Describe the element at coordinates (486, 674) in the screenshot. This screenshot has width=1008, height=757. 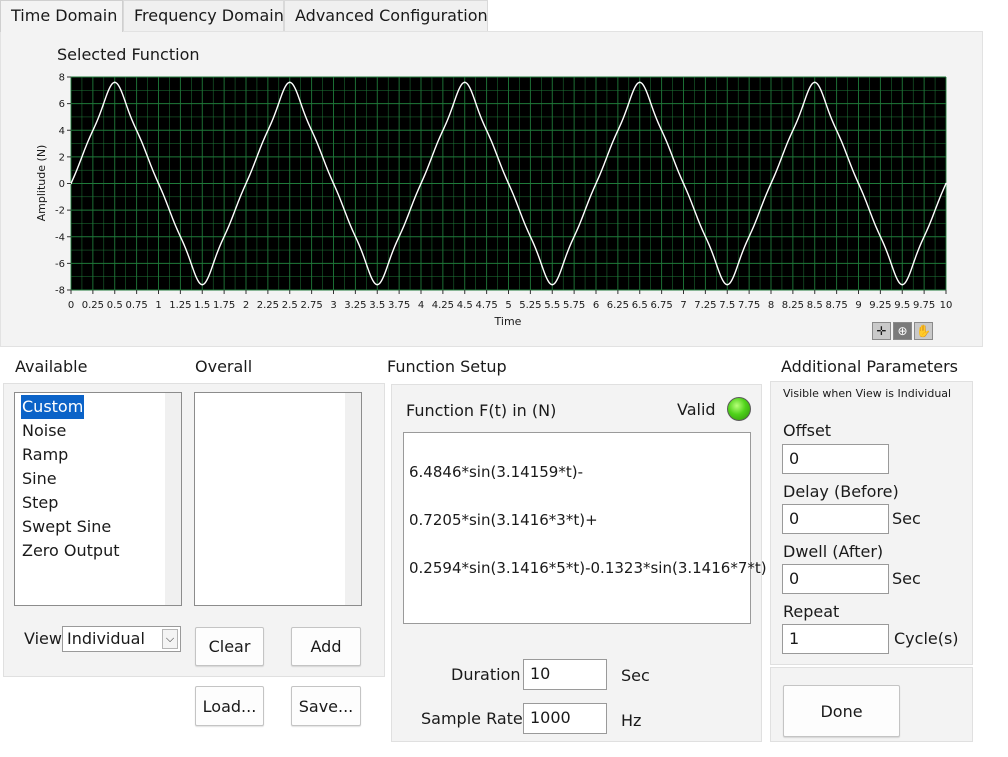
I see `duration-label: Duration` at that location.